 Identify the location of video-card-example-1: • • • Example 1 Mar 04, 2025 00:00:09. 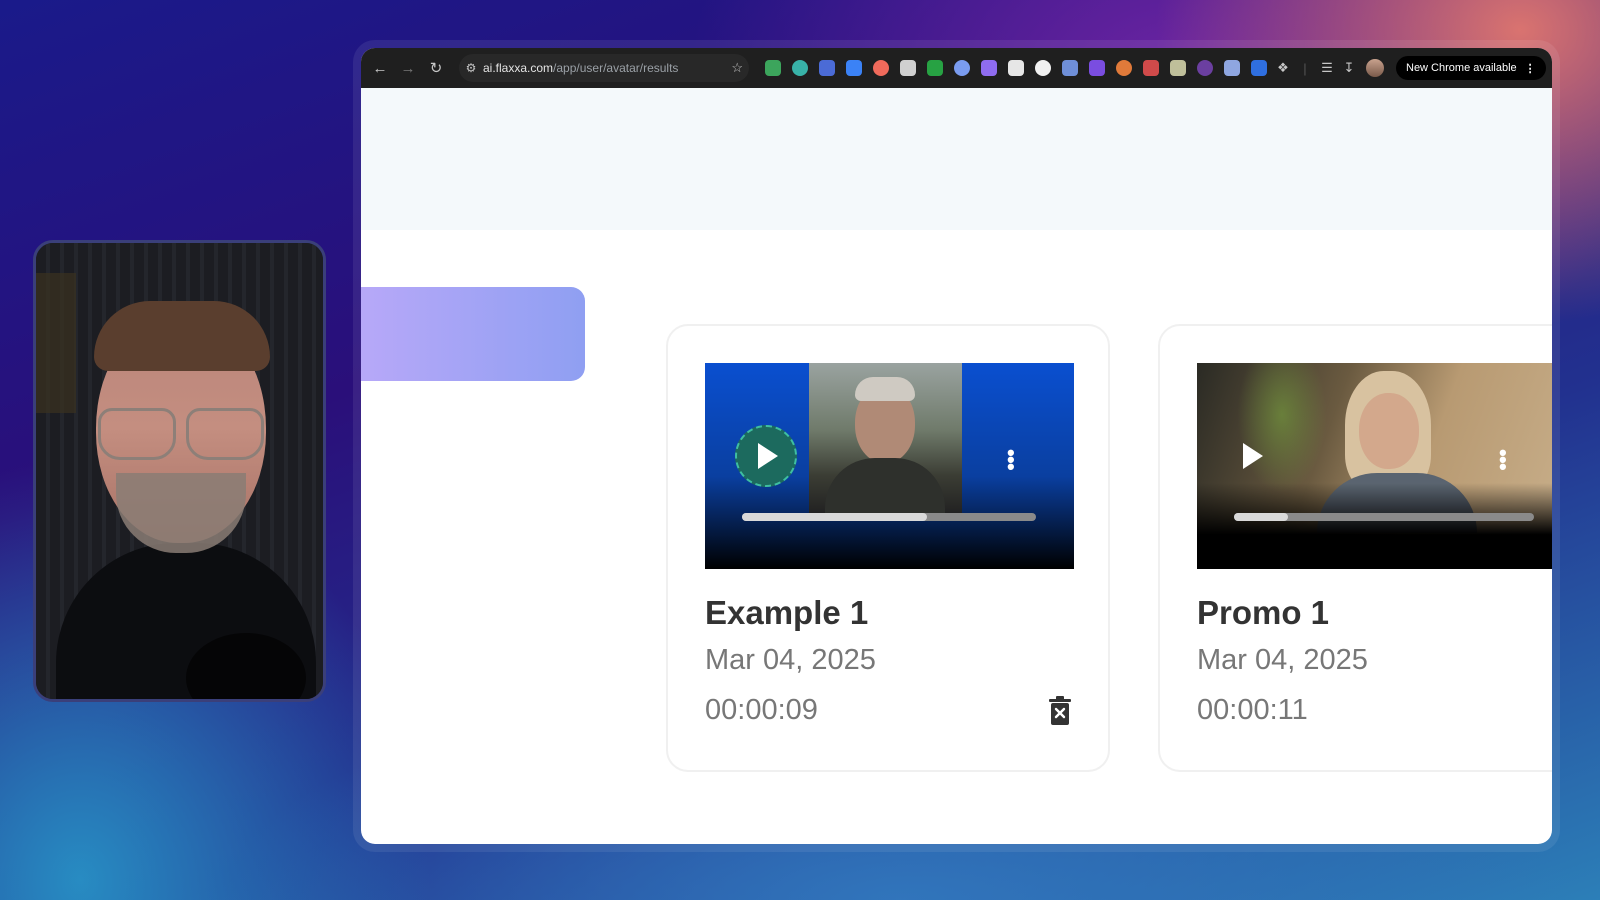
(888, 548).